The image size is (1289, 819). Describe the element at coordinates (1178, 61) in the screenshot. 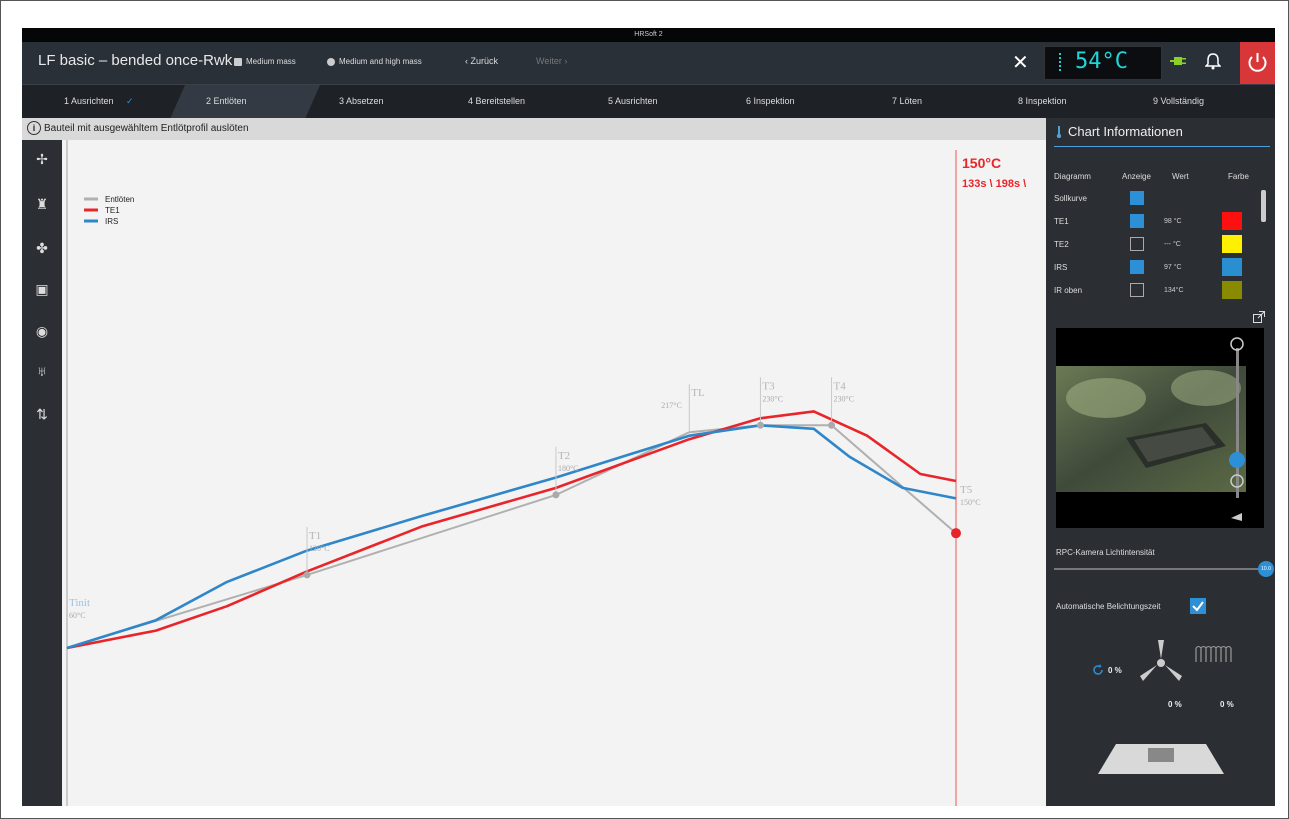

I see `plug-icon` at that location.